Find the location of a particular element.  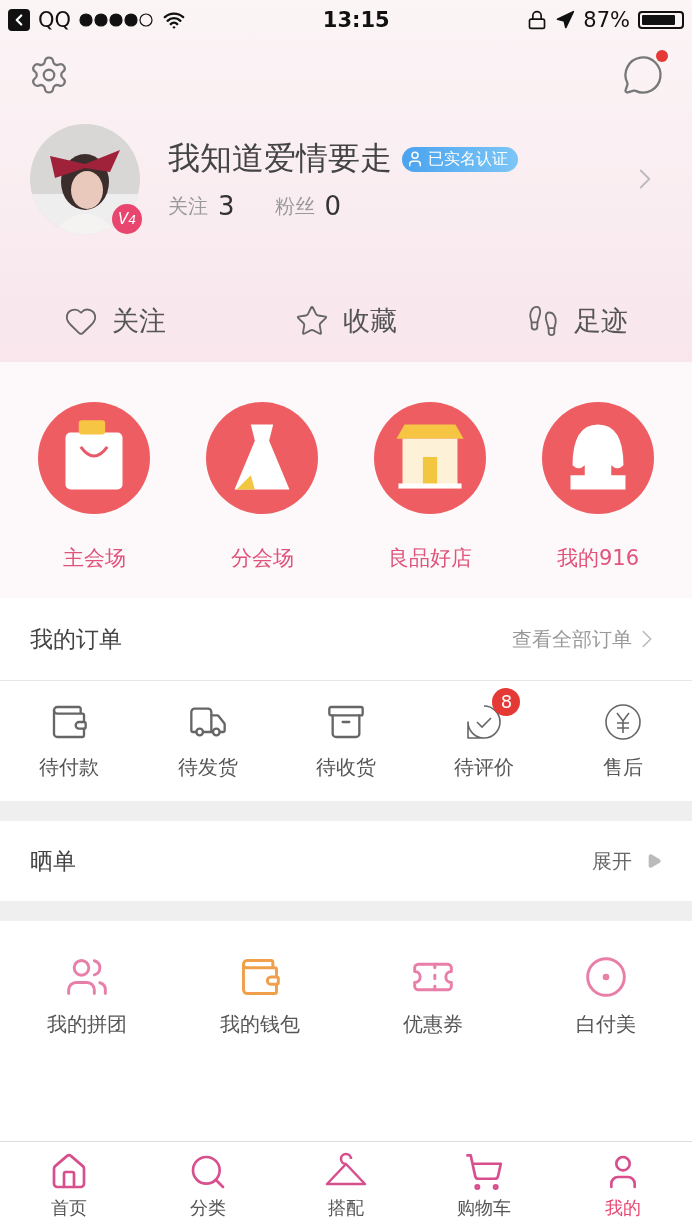

section-title: 晒单 is located at coordinates (53, 861).